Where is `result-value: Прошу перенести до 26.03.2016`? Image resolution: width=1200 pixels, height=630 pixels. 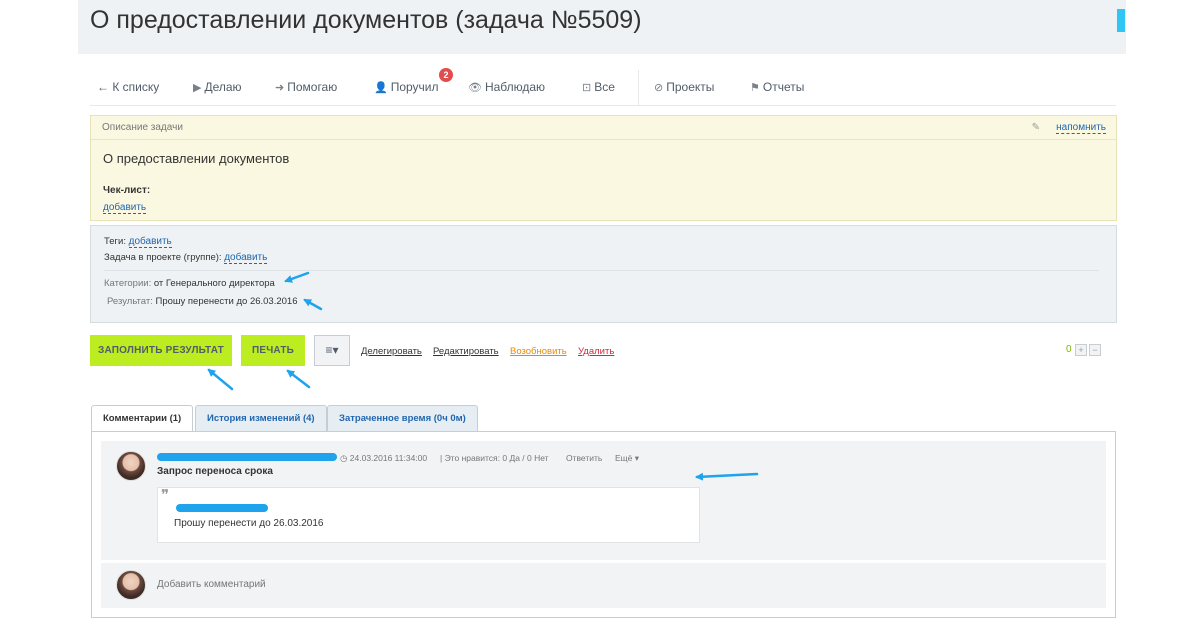 result-value: Прошу перенести до 26.03.2016 is located at coordinates (226, 301).